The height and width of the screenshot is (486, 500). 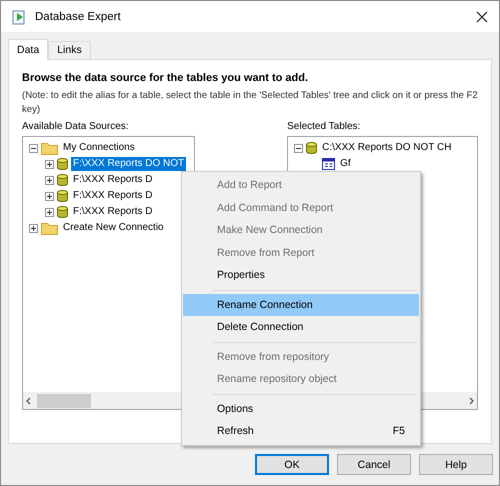 What do you see at coordinates (456, 464) in the screenshot?
I see `dialog-button: Help` at bounding box center [456, 464].